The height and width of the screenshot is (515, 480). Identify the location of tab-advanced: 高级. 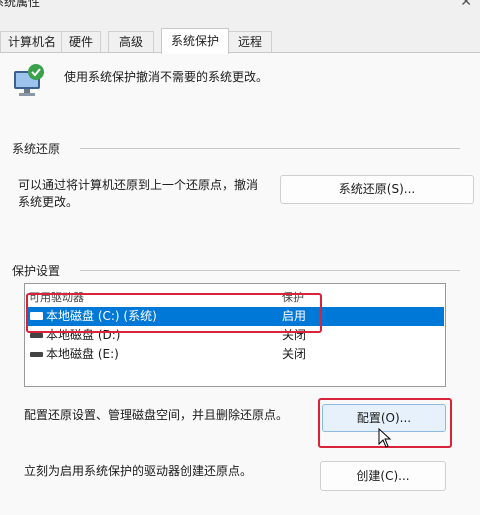
(131, 42).